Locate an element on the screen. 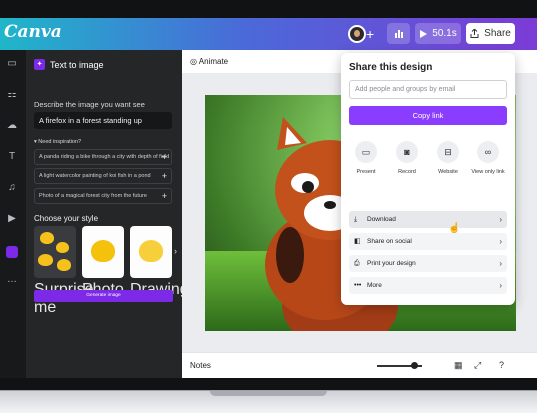  play-icon is located at coordinates (424, 33).